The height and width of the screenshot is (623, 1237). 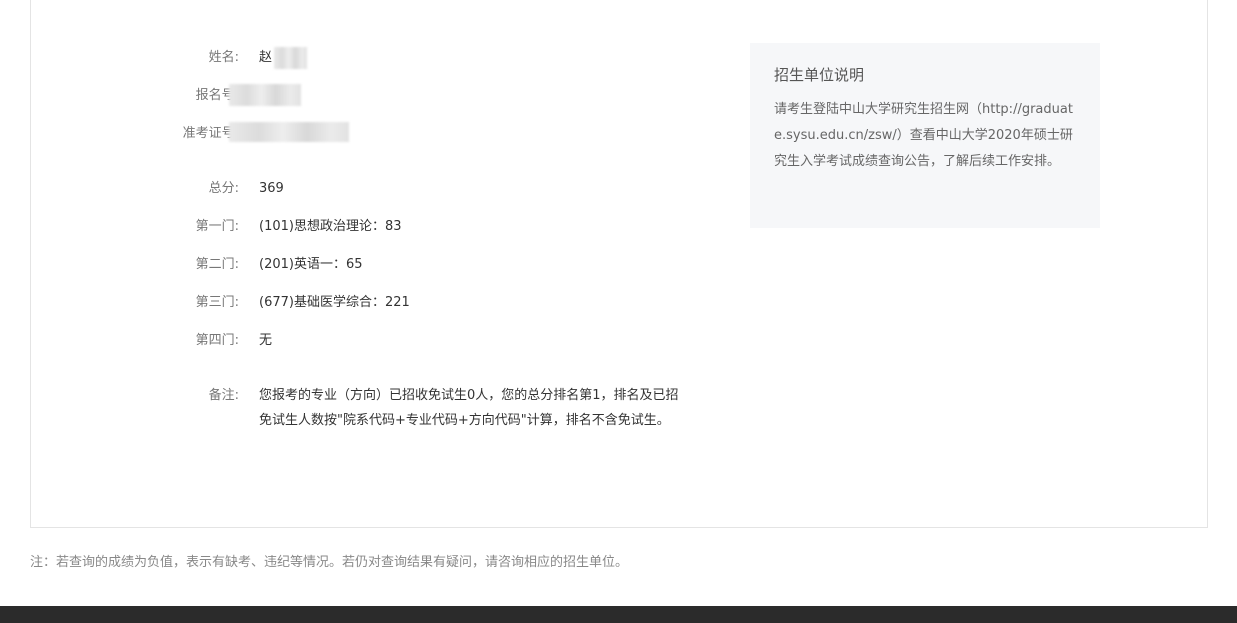 What do you see at coordinates (223, 188) in the screenshot?
I see `total-score-label: 总分:` at bounding box center [223, 188].